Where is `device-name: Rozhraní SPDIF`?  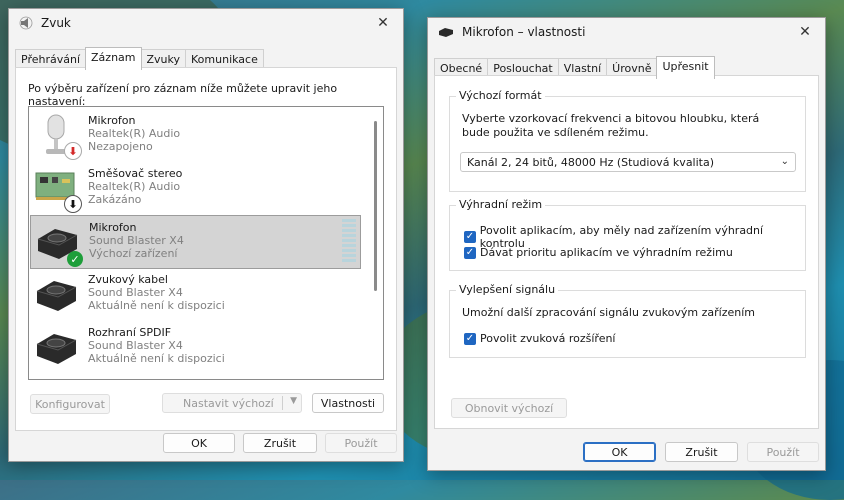 device-name: Rozhraní SPDIF is located at coordinates (130, 332).